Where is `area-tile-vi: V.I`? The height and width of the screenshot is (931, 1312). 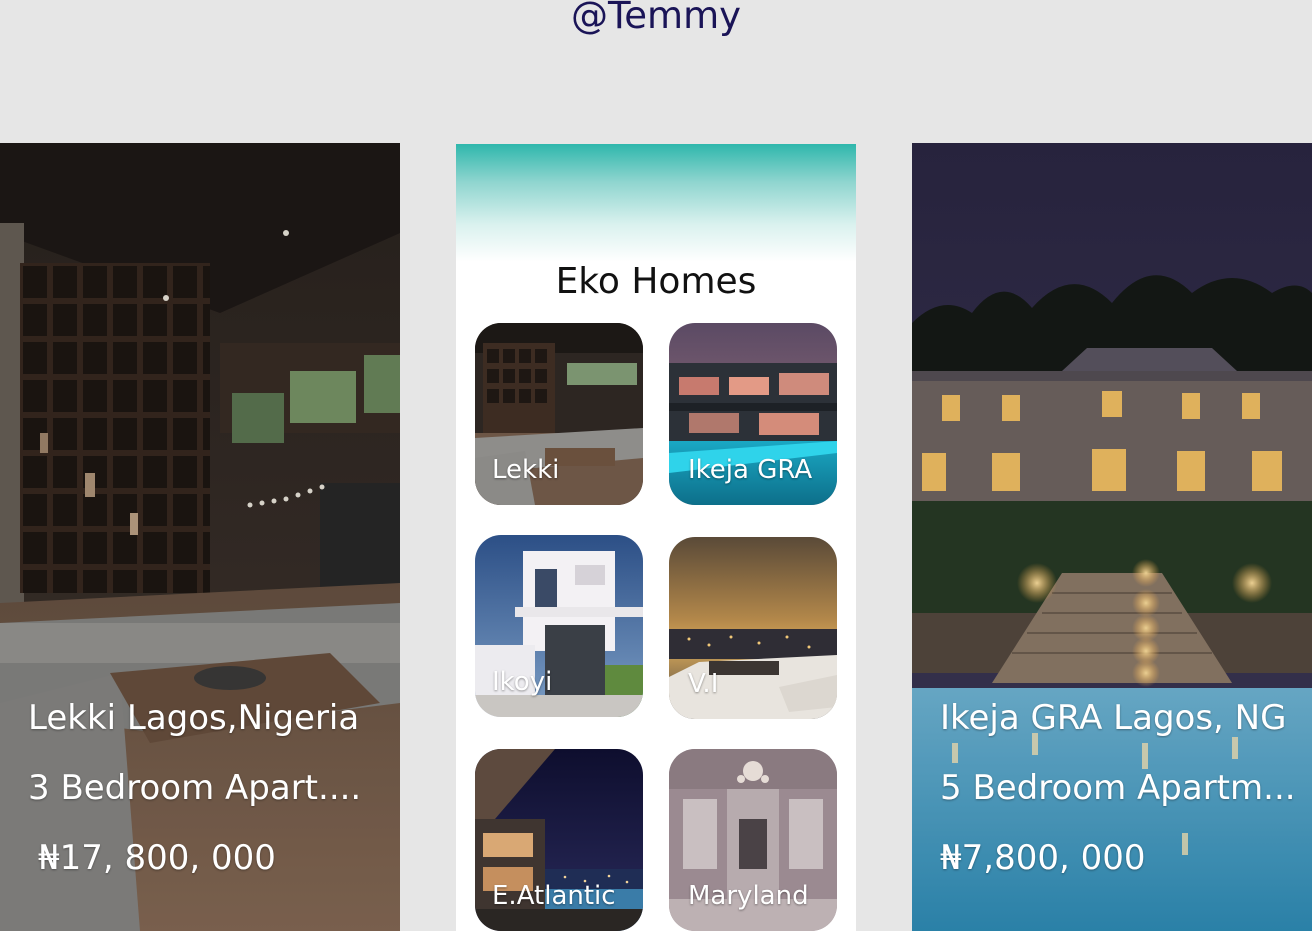 area-tile-vi: V.I is located at coordinates (753, 628).